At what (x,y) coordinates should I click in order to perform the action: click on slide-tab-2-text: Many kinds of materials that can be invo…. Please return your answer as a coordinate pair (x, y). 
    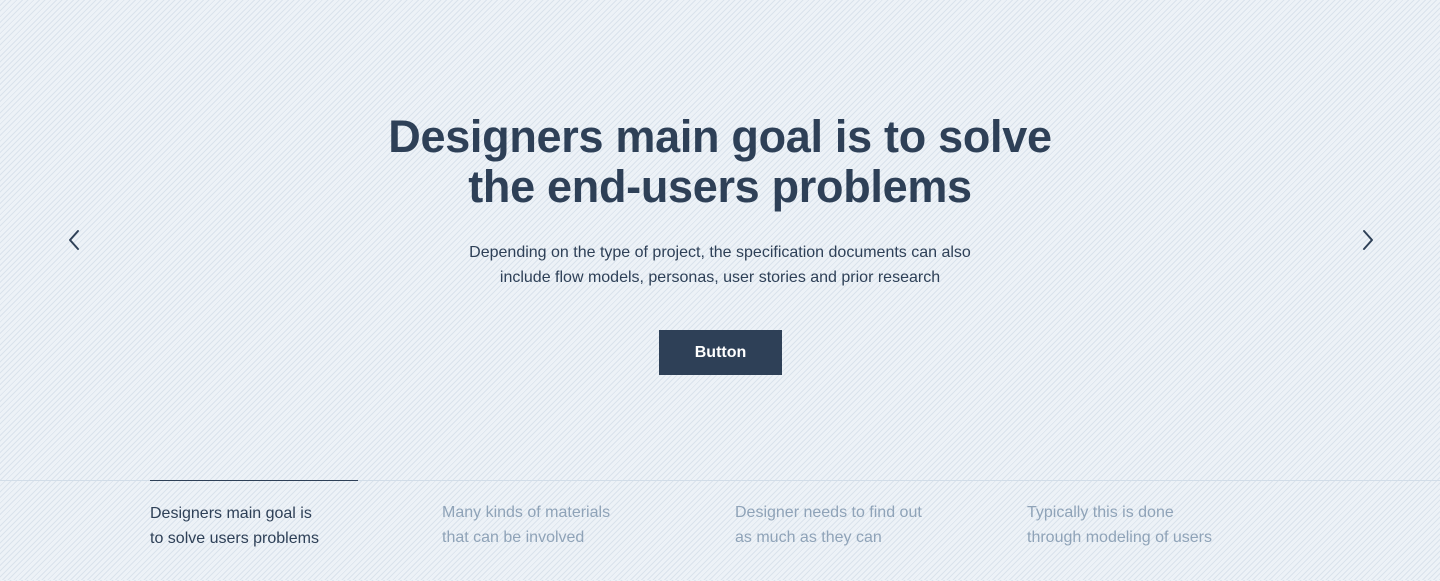
    Looking at the image, I should click on (526, 525).